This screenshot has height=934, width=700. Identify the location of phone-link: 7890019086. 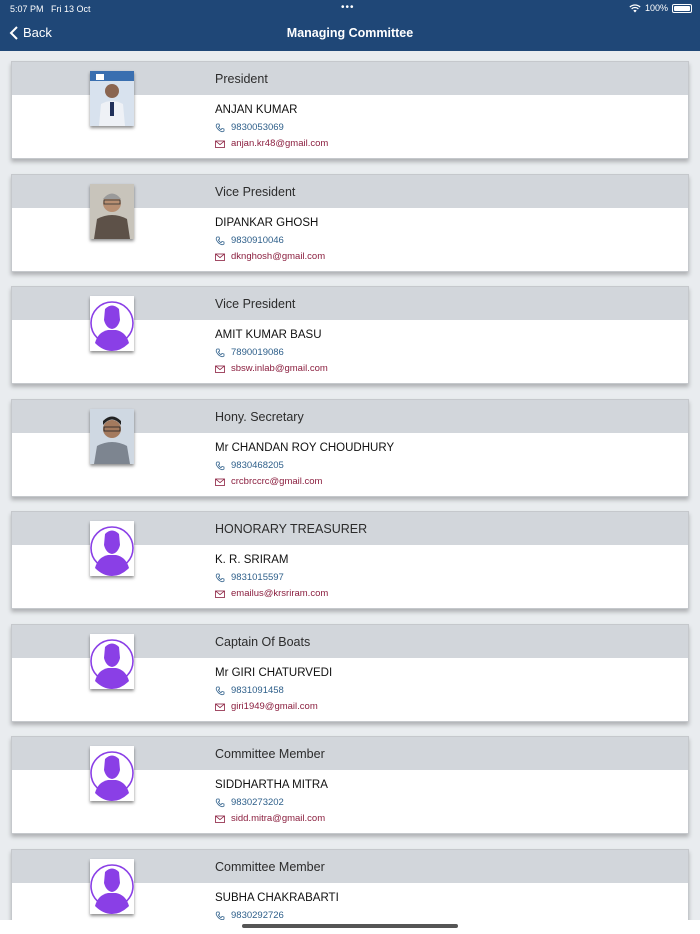
(249, 352).